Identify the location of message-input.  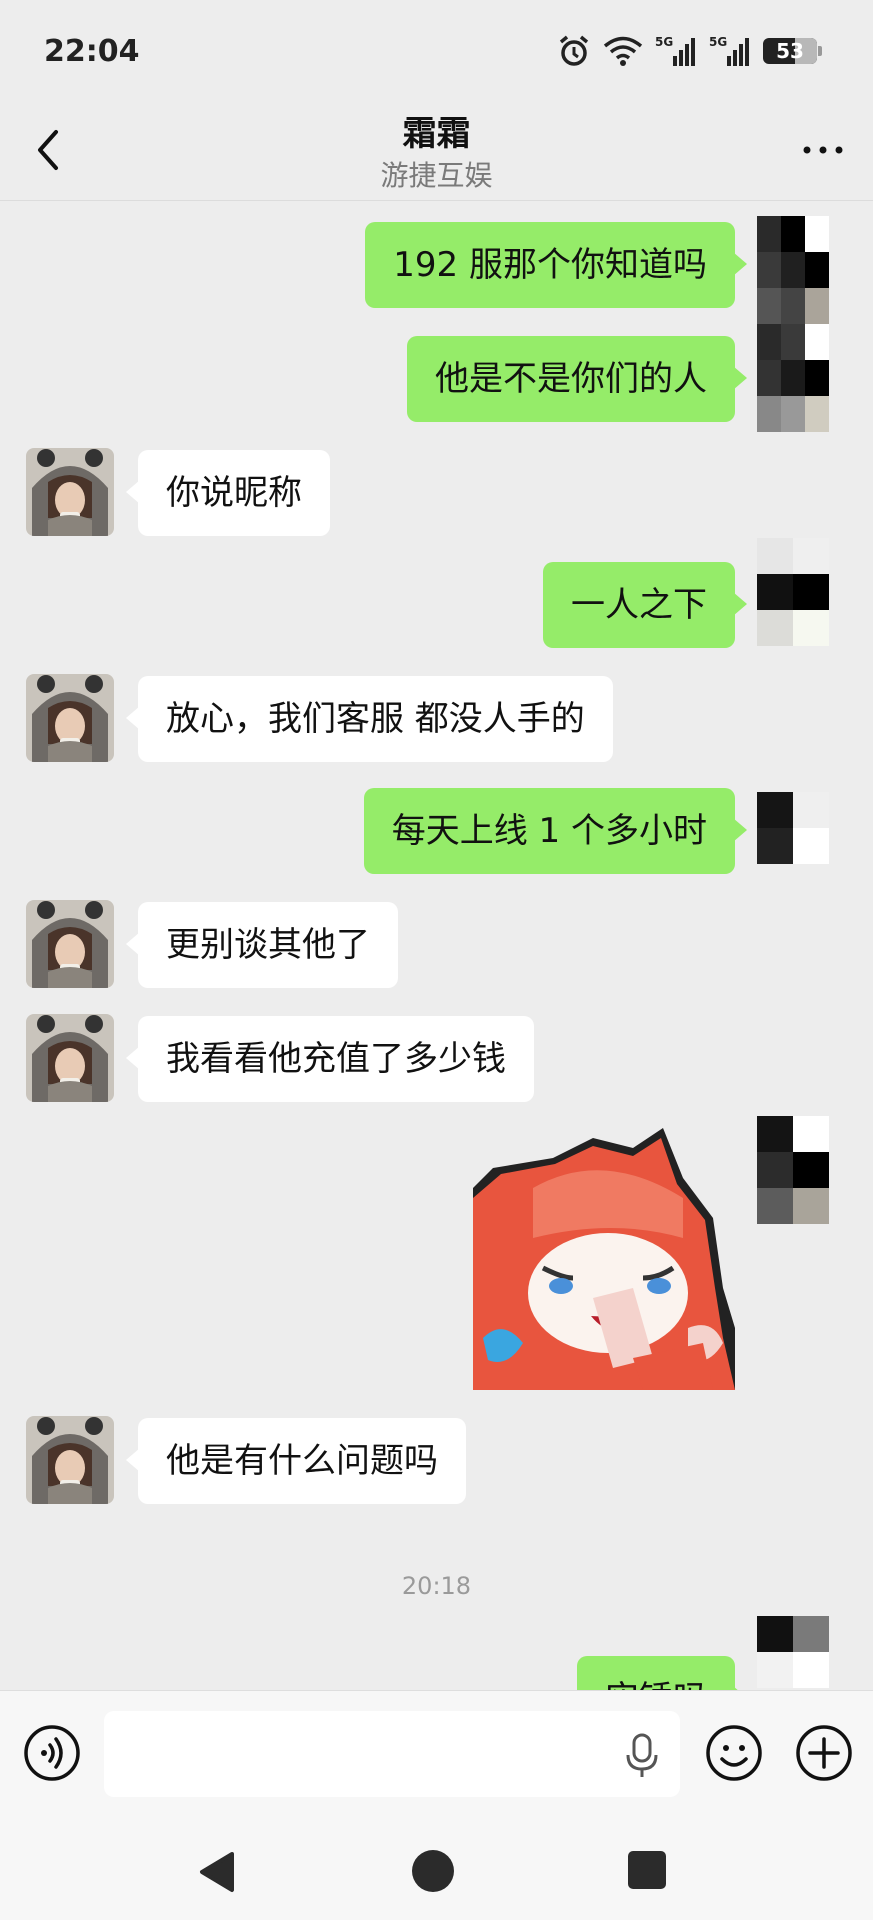
(392, 1754).